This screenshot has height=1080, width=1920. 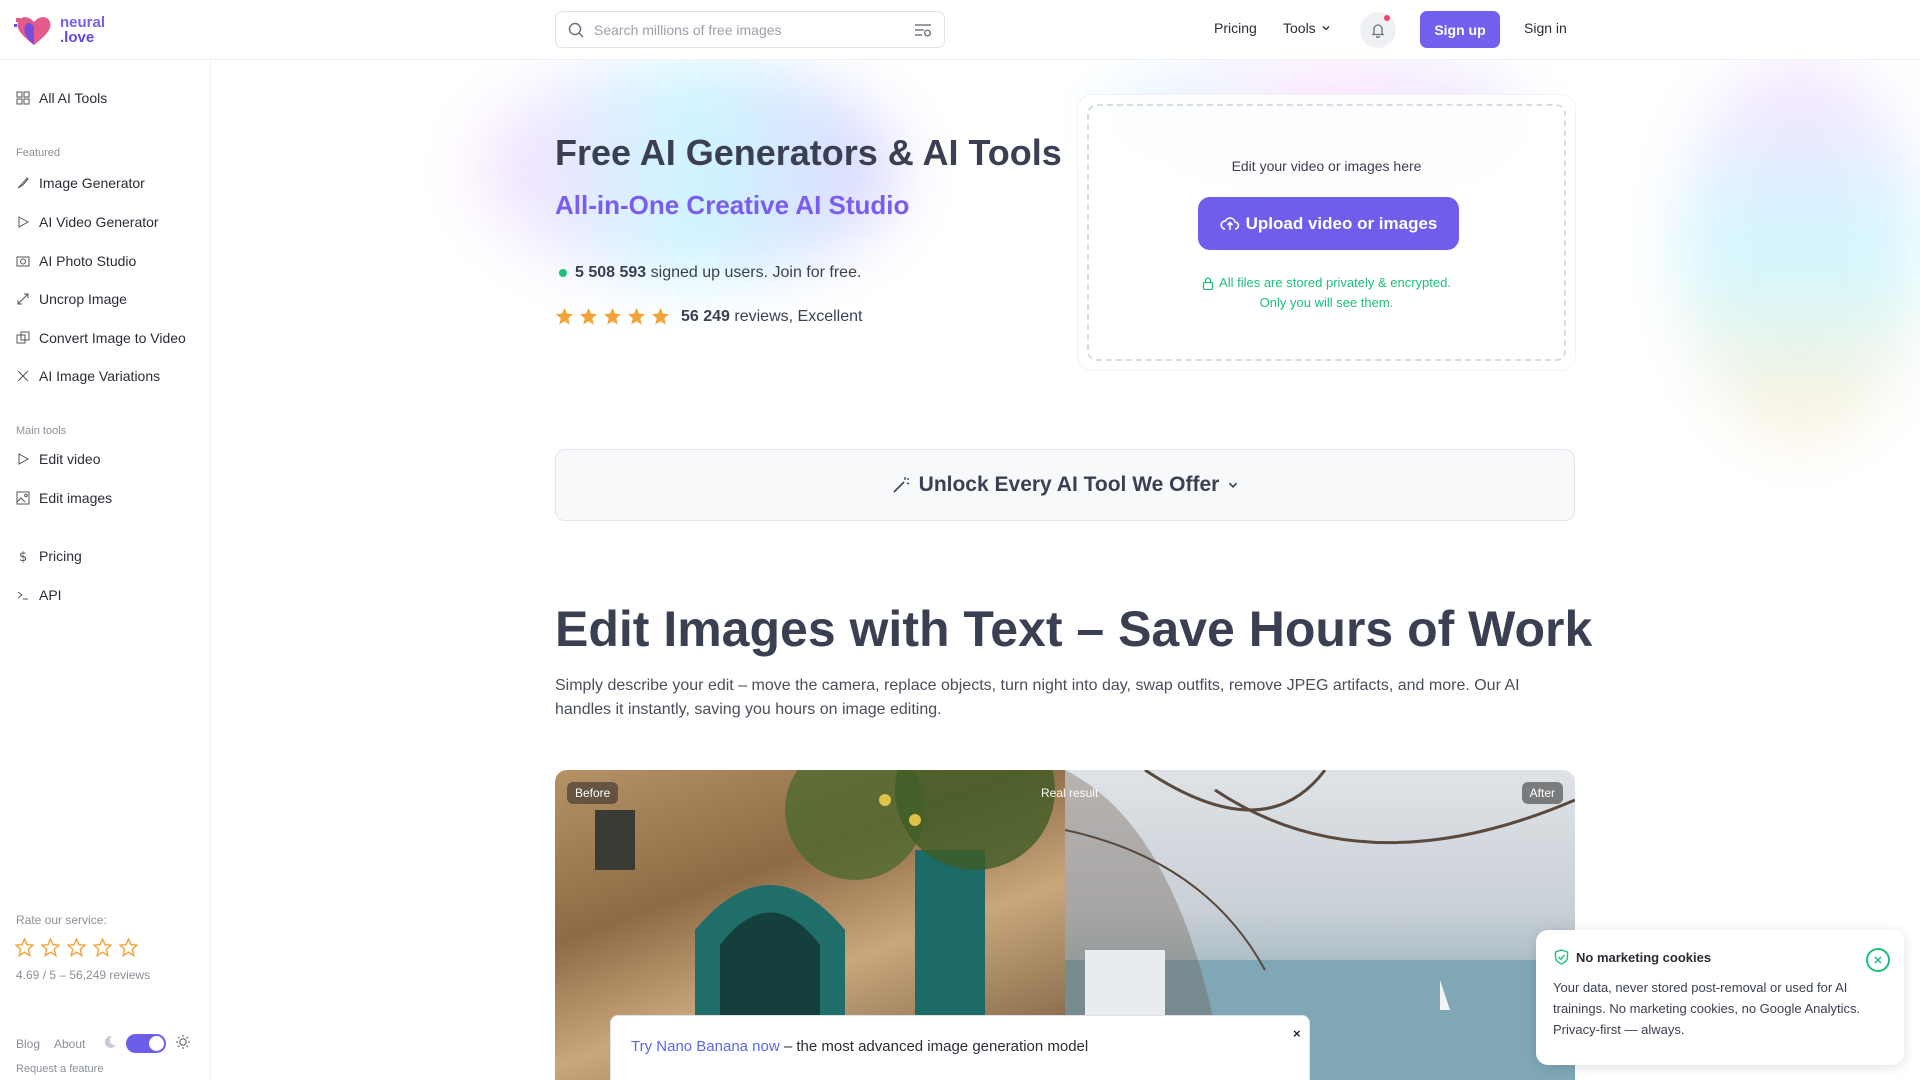 I want to click on theme-toggle, so click(x=146, y=1043).